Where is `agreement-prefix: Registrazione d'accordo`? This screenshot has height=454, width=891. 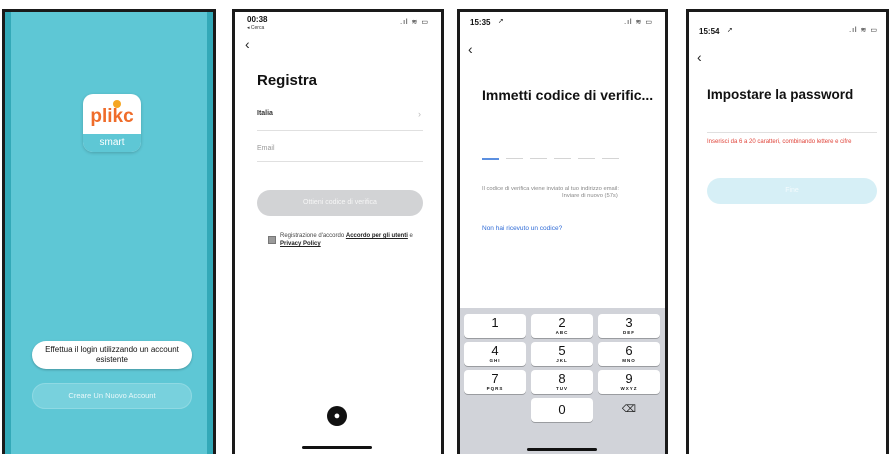 agreement-prefix: Registrazione d'accordo is located at coordinates (313, 236).